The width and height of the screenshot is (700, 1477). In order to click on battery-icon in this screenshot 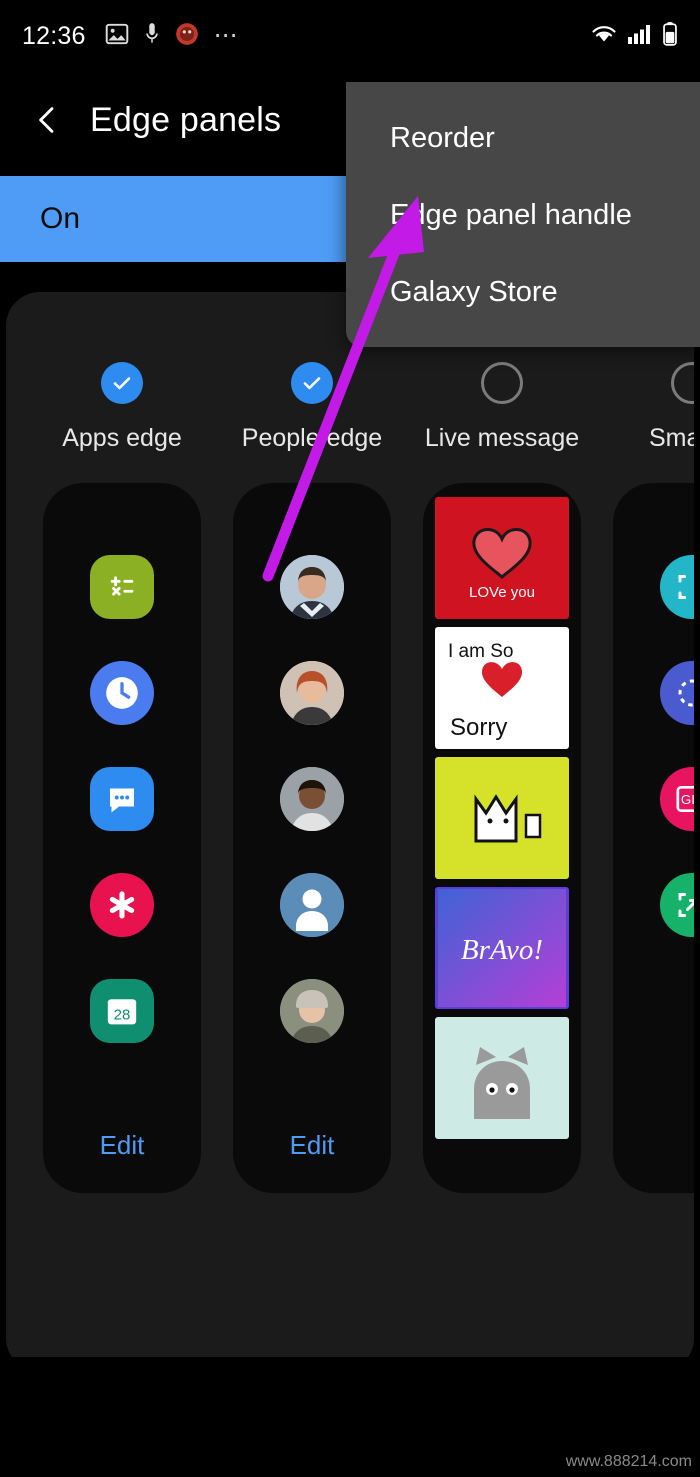, I will do `click(670, 36)`.